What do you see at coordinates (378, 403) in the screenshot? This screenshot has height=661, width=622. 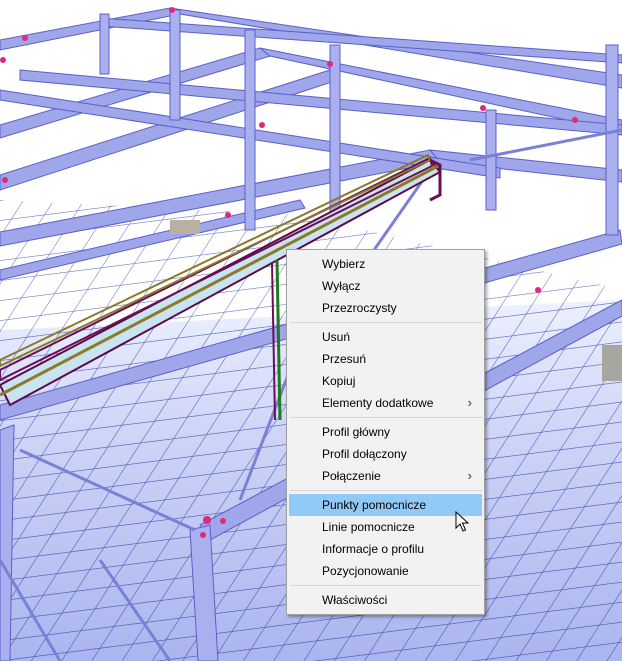 I see `menu-item-label: Elementy dodatkowe` at bounding box center [378, 403].